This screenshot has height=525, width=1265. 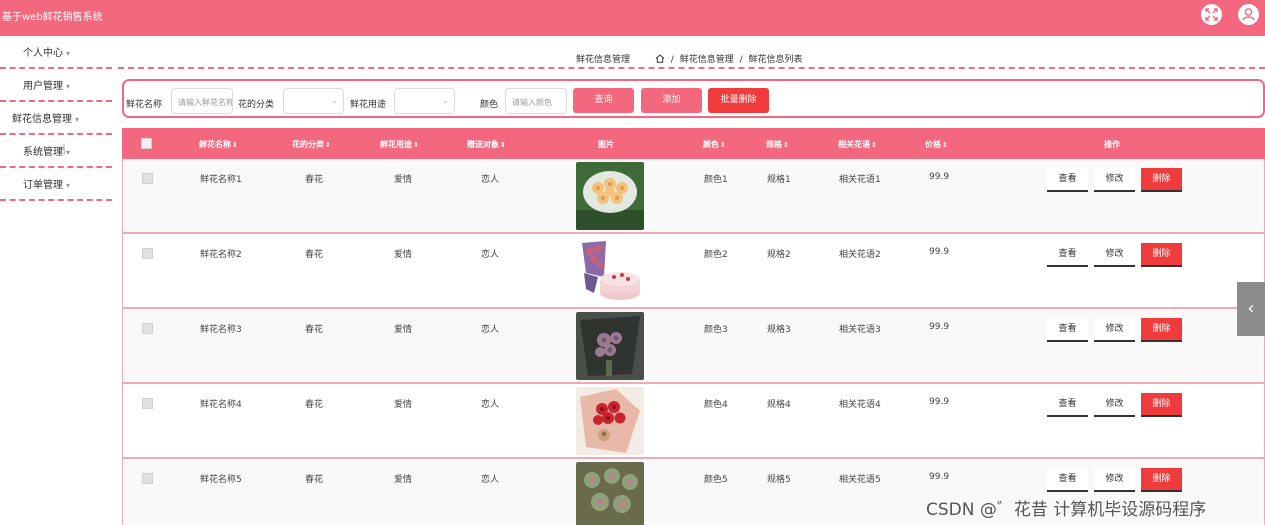 What do you see at coordinates (56, 184) in the screenshot?
I see `sidebar-item-order-management: 订单管理 ▾` at bounding box center [56, 184].